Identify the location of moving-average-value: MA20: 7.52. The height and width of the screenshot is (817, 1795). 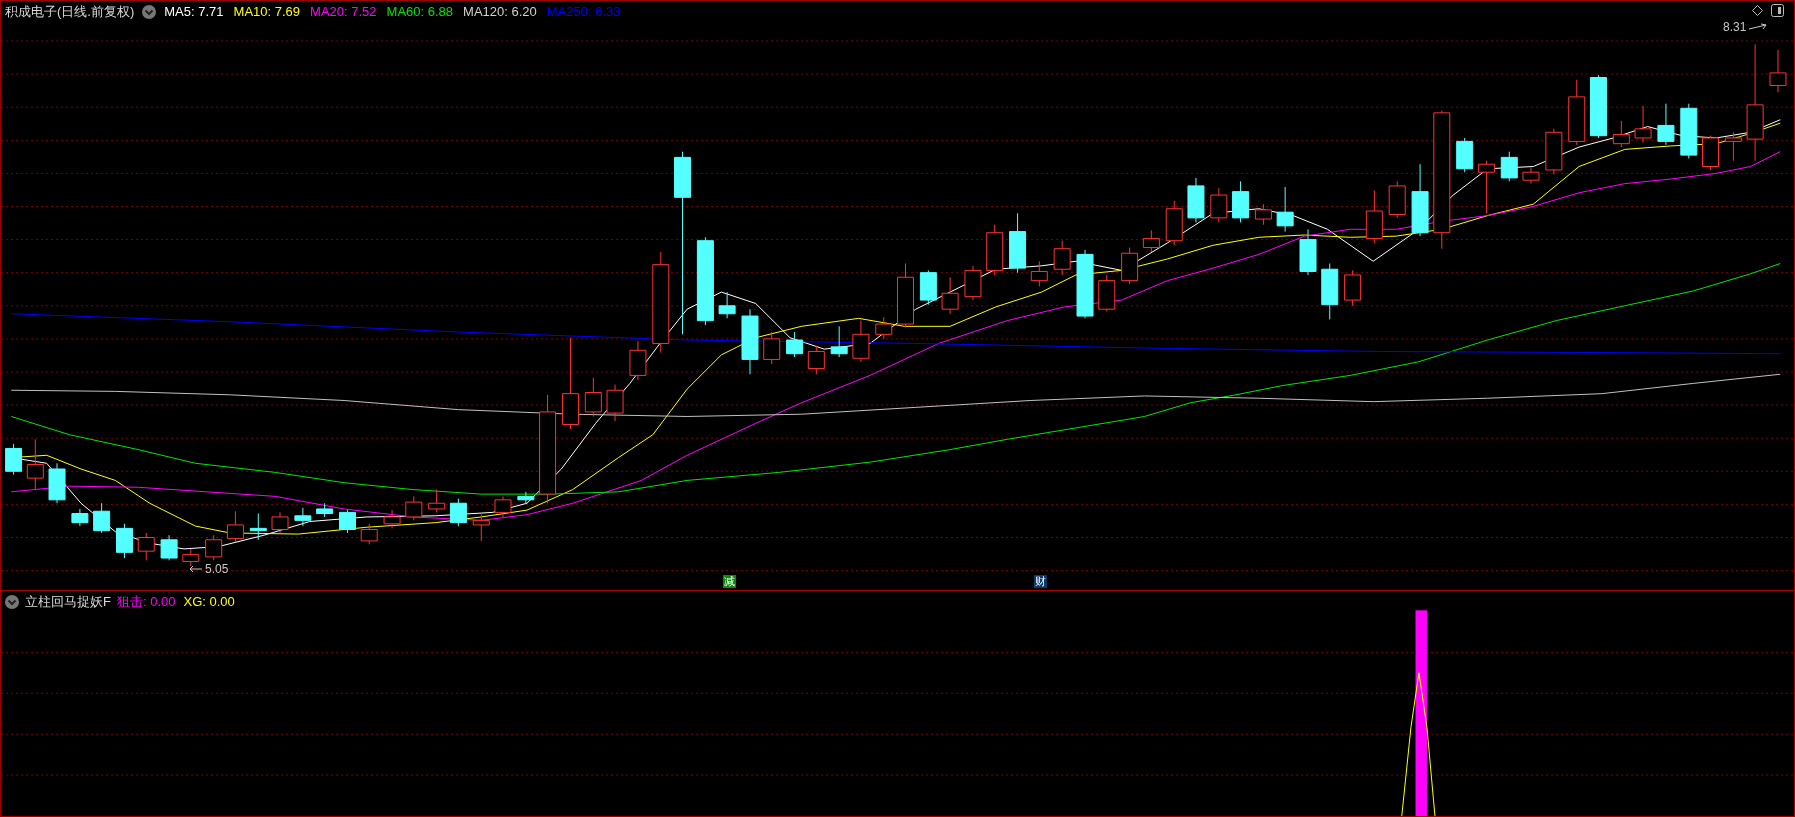
(343, 12).